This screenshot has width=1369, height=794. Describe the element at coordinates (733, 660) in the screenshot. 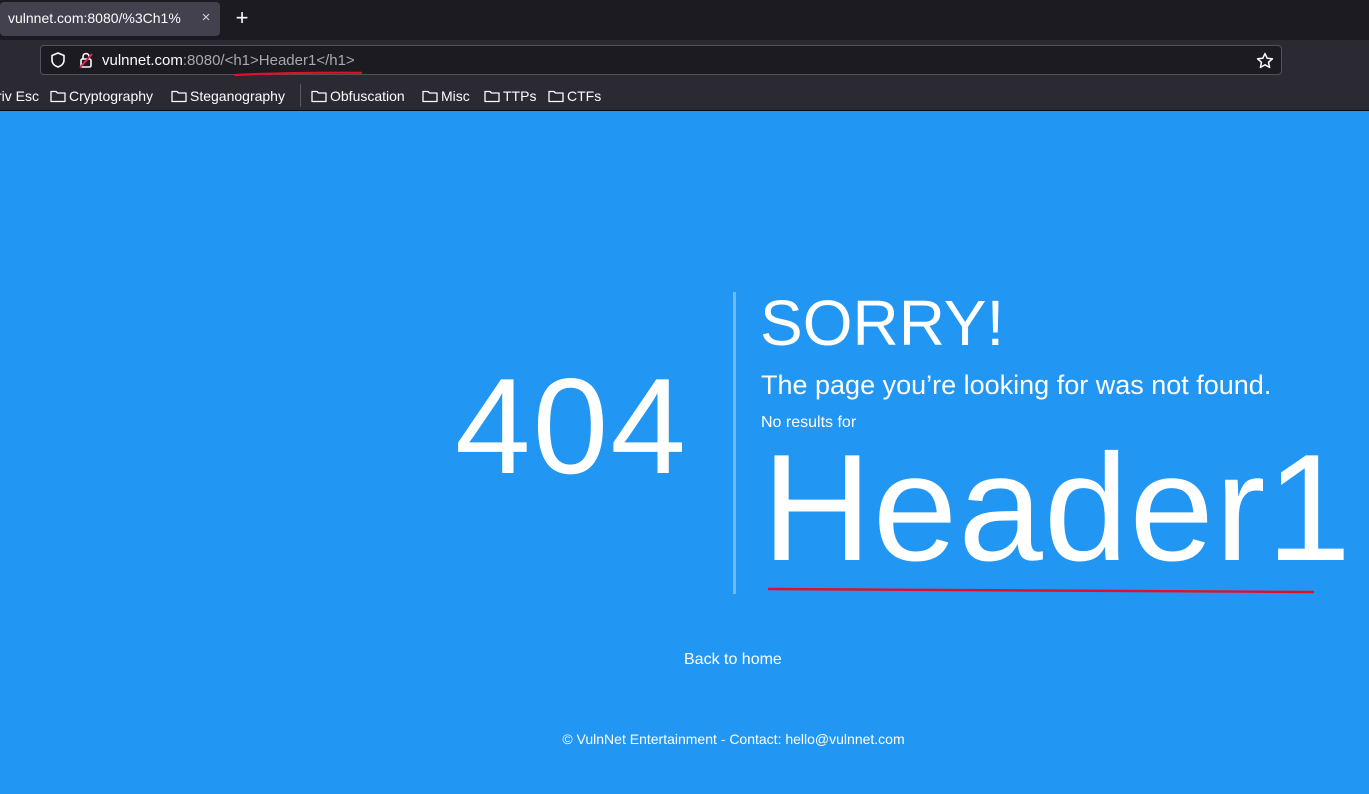

I see `back-to-home-link: Back to home` at that location.